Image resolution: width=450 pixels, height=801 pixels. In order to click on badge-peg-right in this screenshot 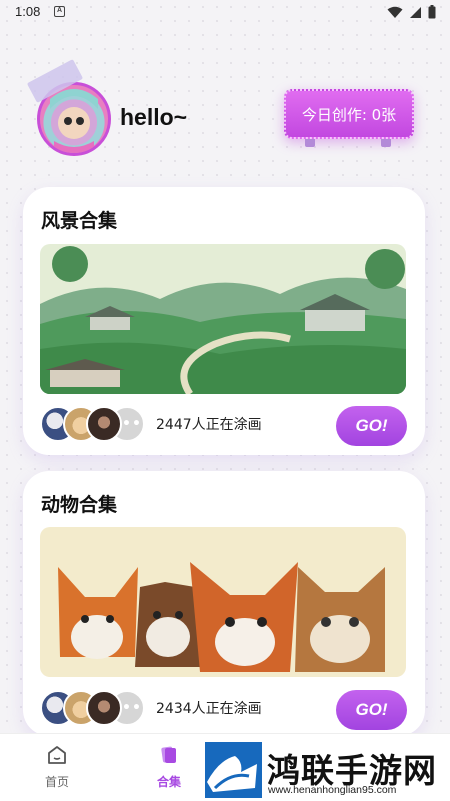, I will do `click(386, 143)`.